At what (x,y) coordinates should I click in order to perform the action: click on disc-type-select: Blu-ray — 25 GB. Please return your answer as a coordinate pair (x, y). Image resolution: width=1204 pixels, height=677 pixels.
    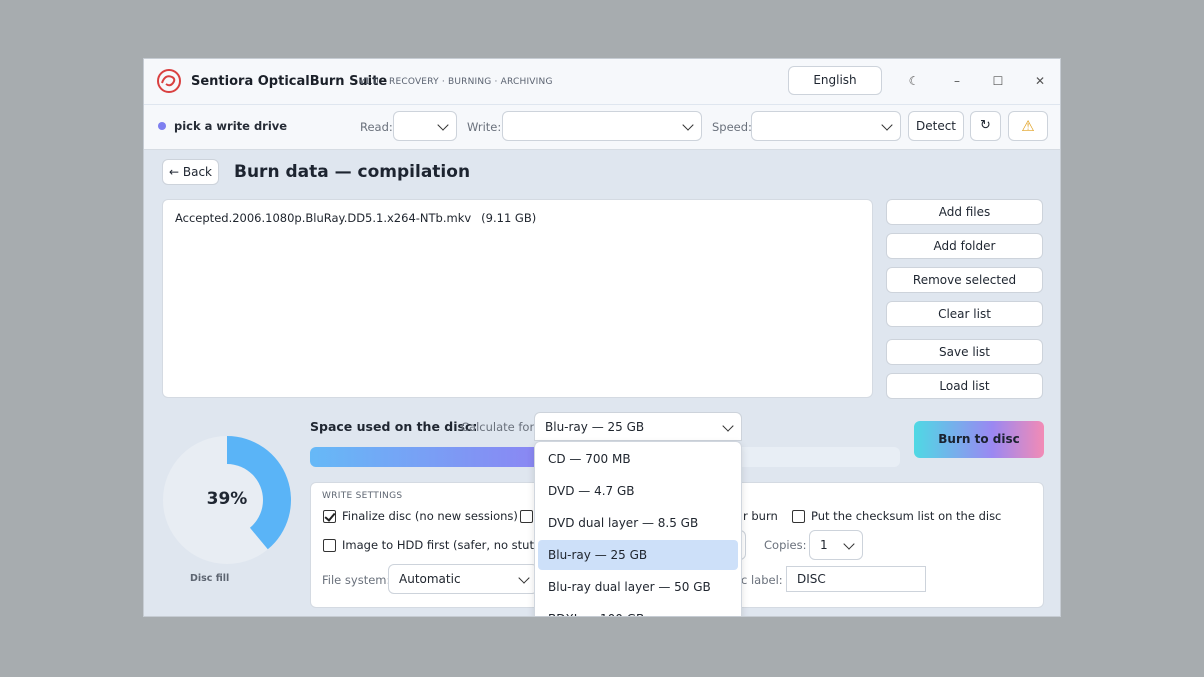
    Looking at the image, I should click on (638, 426).